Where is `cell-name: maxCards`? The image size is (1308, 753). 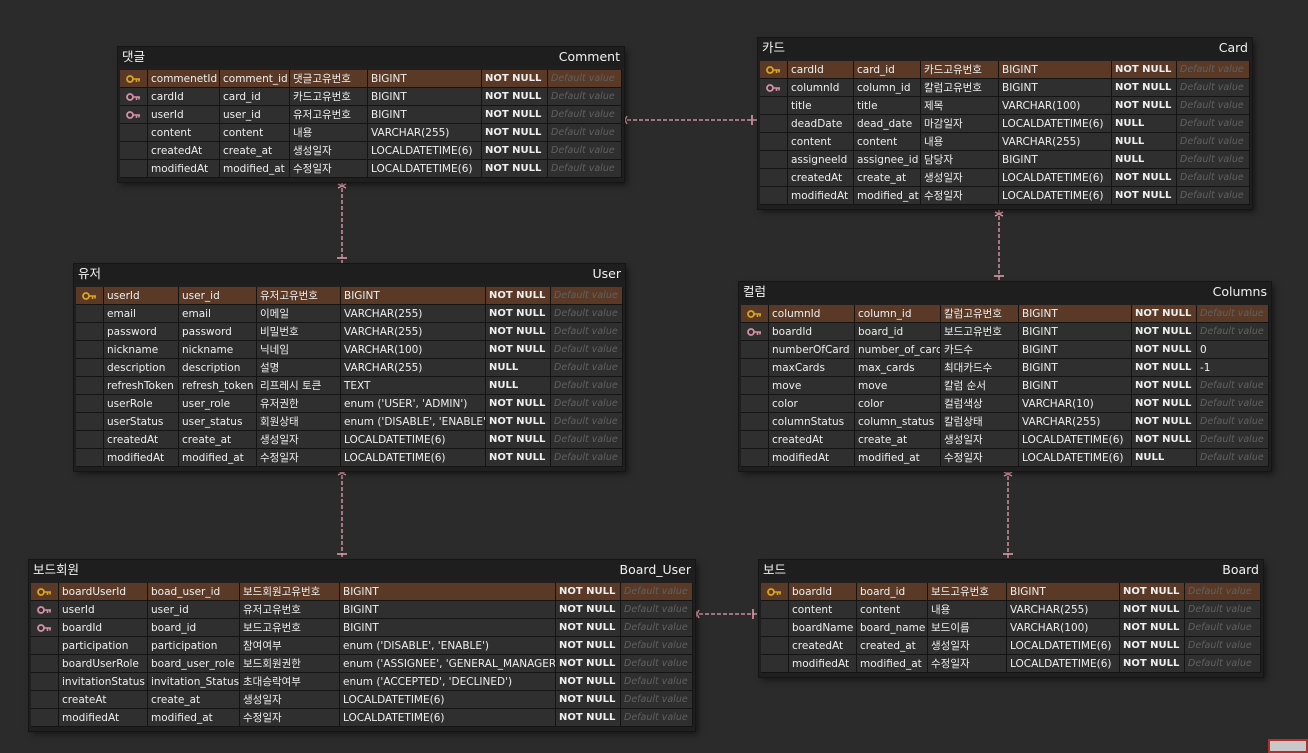 cell-name: maxCards is located at coordinates (812, 368).